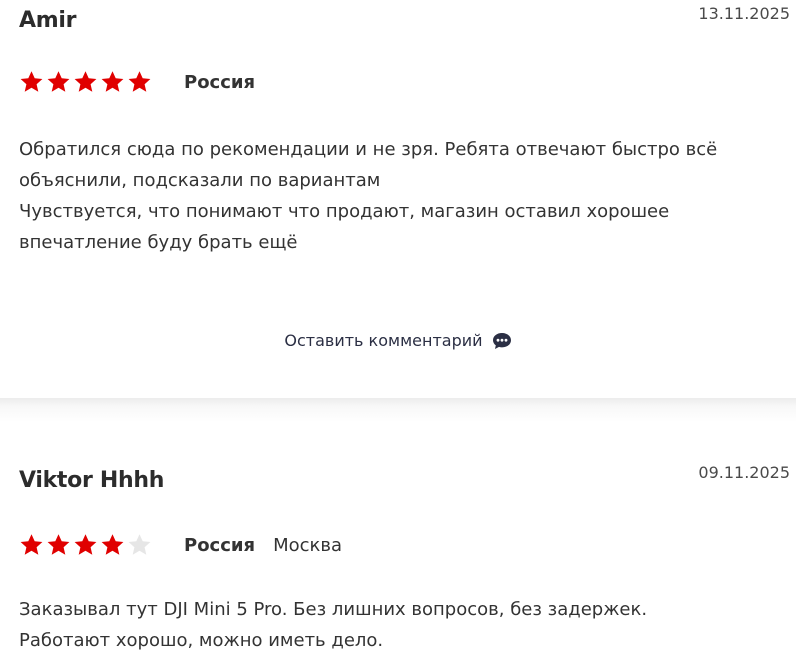  What do you see at coordinates (308, 545) in the screenshot?
I see `review-city: Москва` at bounding box center [308, 545].